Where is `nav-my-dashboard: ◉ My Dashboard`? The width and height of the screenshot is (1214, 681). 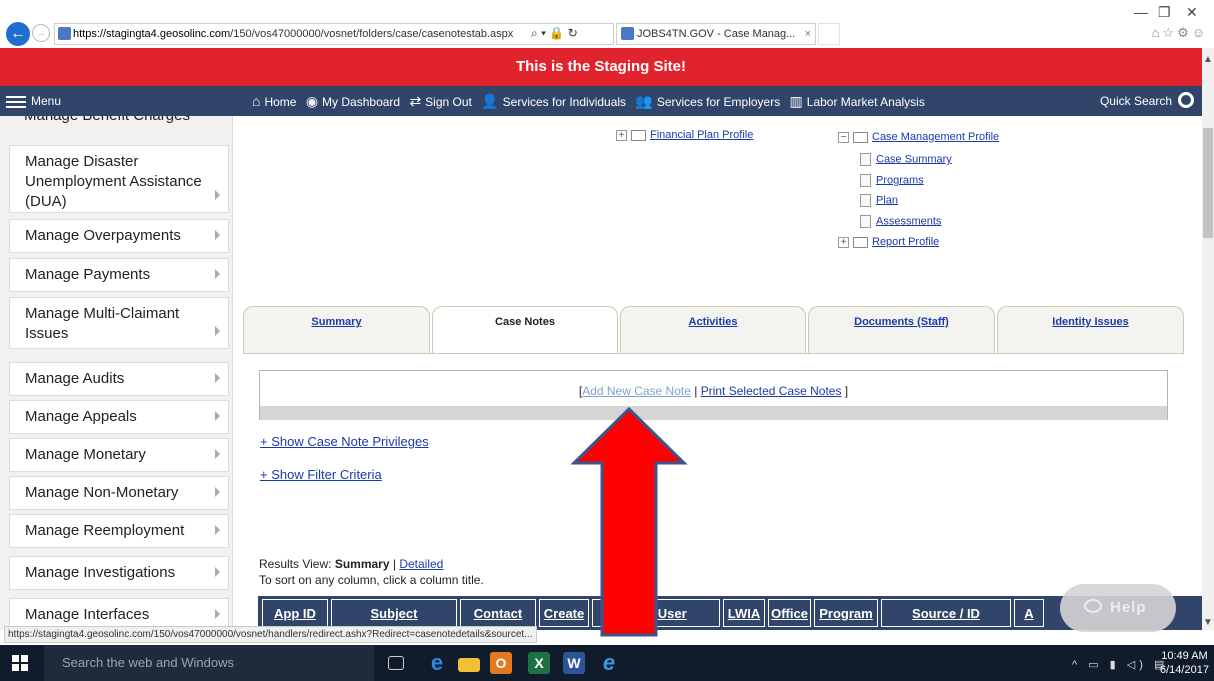
nav-my-dashboard: ◉ My Dashboard is located at coordinates (353, 101).